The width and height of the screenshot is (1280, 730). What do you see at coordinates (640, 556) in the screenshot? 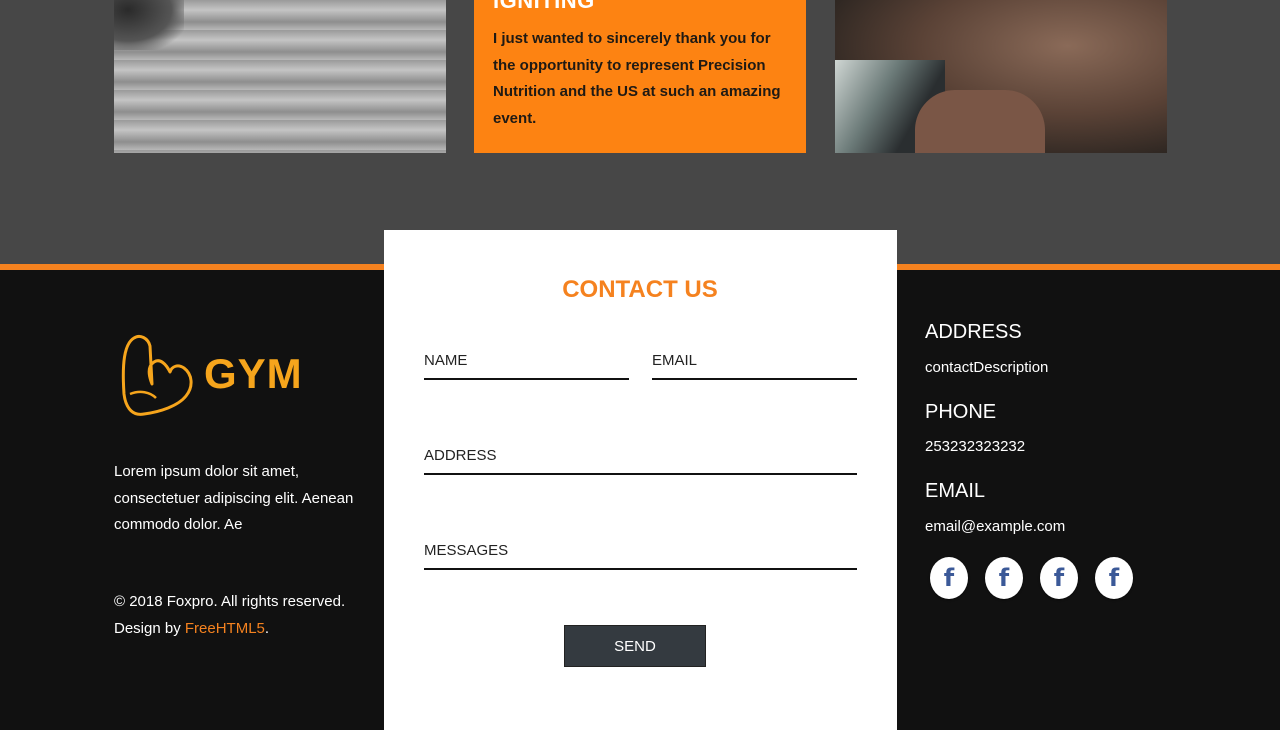
I see `messages-field: MESSAGES` at bounding box center [640, 556].